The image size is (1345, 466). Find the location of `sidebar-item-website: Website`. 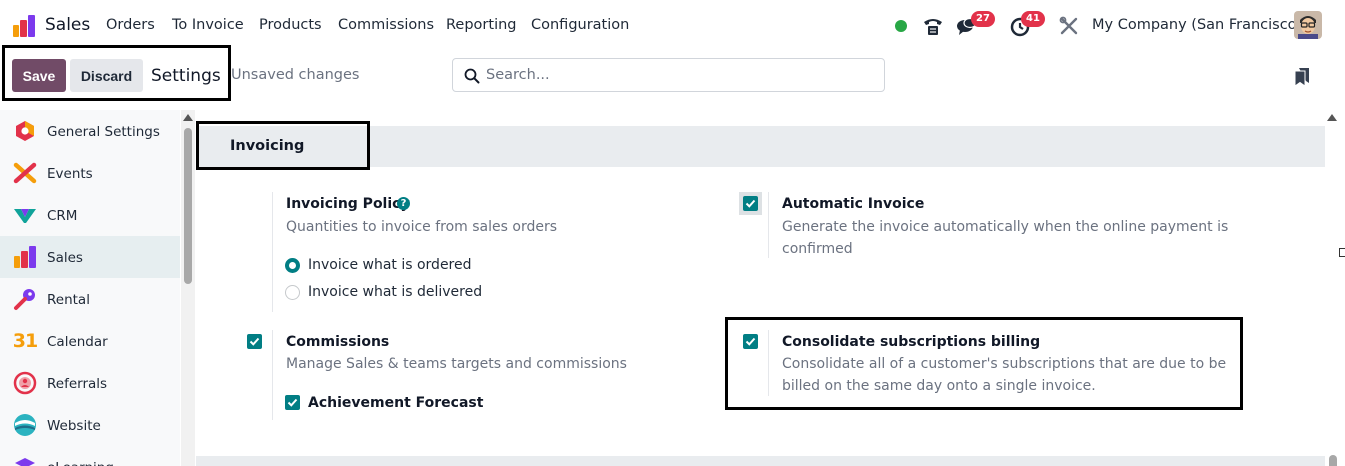

sidebar-item-website: Website is located at coordinates (90, 425).